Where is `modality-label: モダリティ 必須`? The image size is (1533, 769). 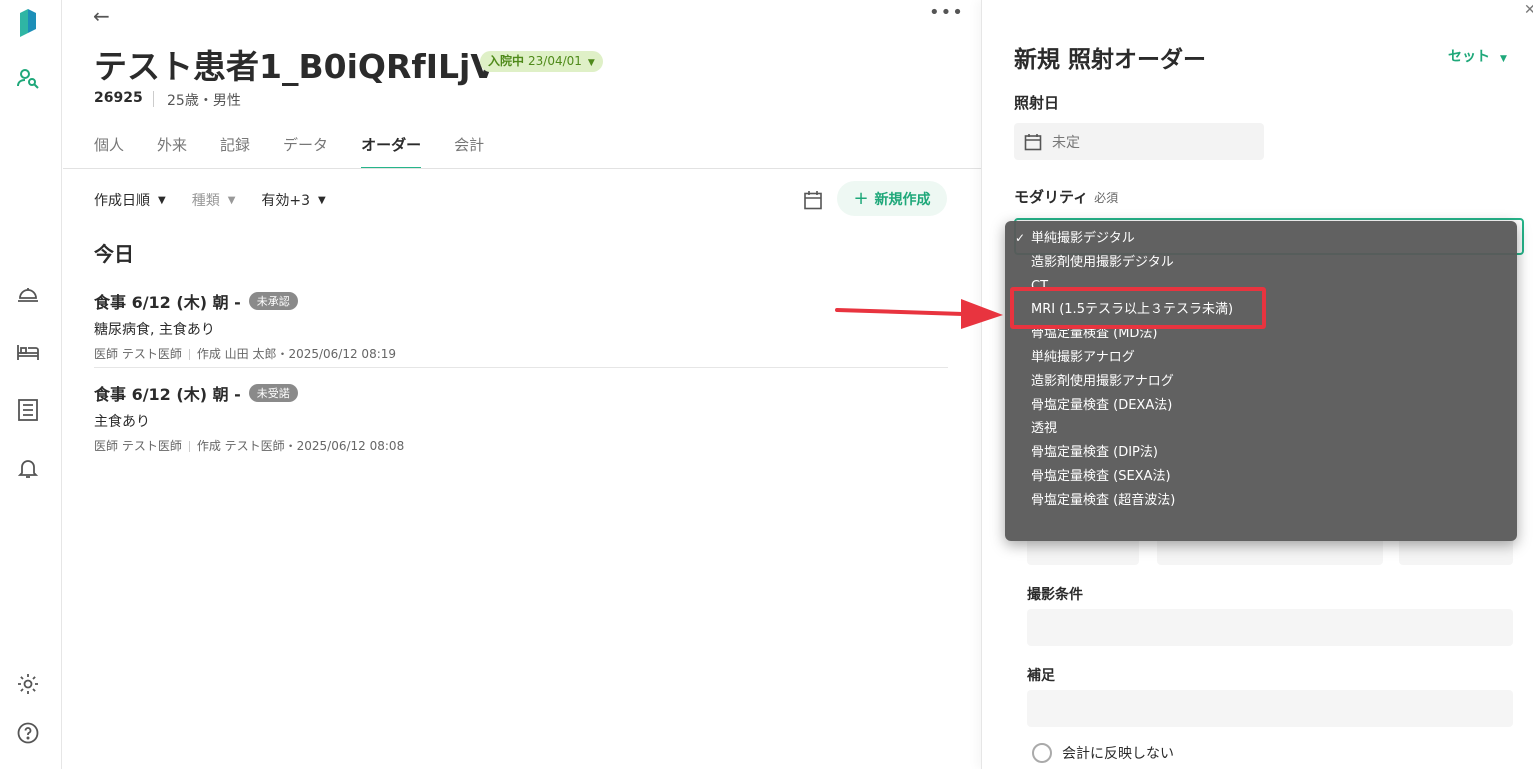
modality-label: モダリティ 必須 is located at coordinates (1066, 196).